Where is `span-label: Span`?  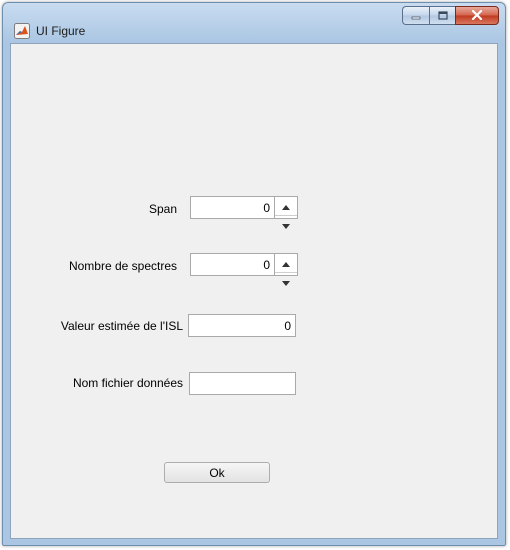
span-label: Span is located at coordinates (162, 209).